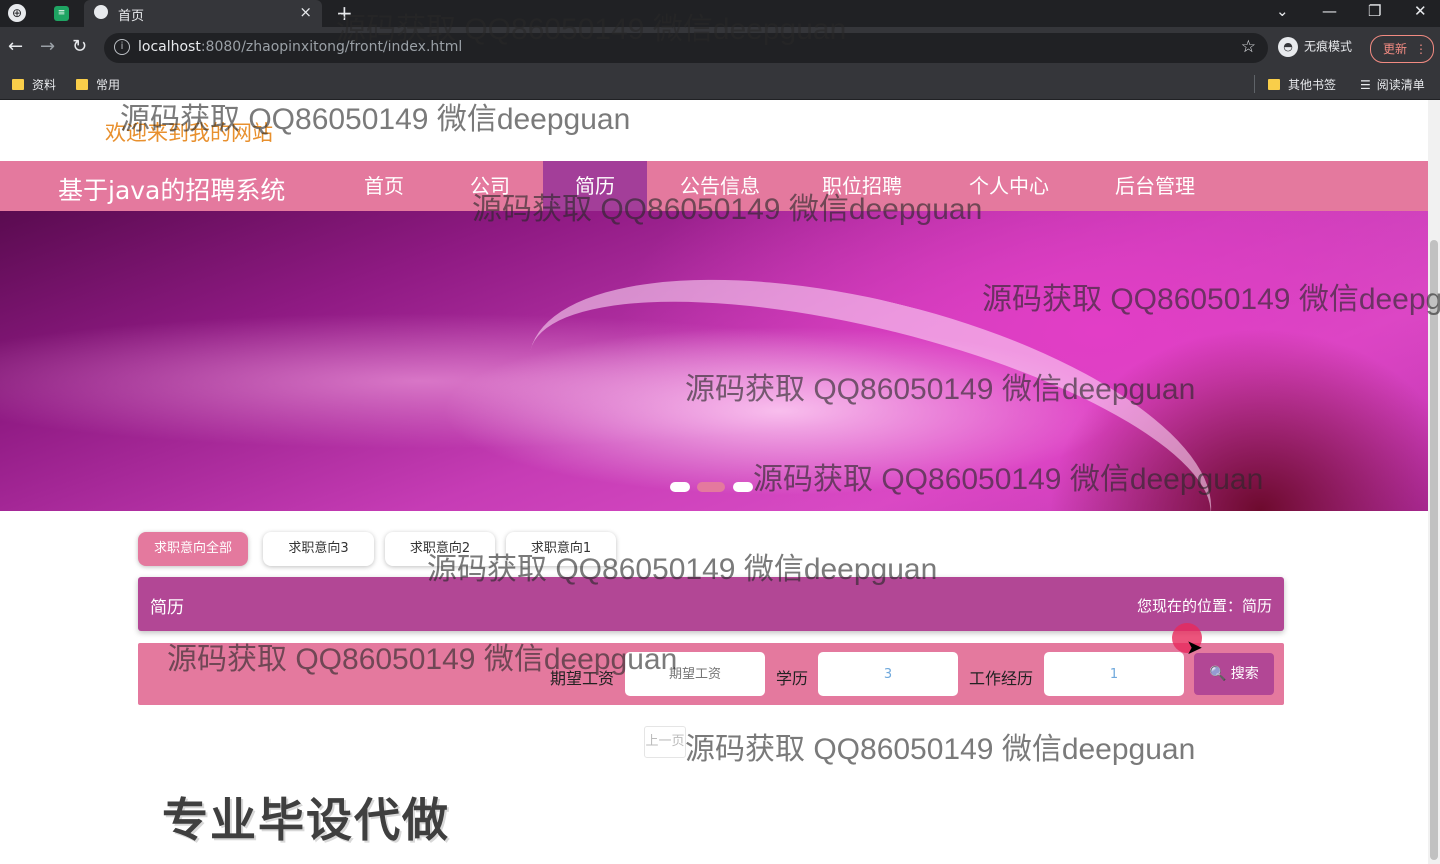 Image resolution: width=1440 pixels, height=864 pixels. I want to click on site-info-icon: i, so click(122, 47).